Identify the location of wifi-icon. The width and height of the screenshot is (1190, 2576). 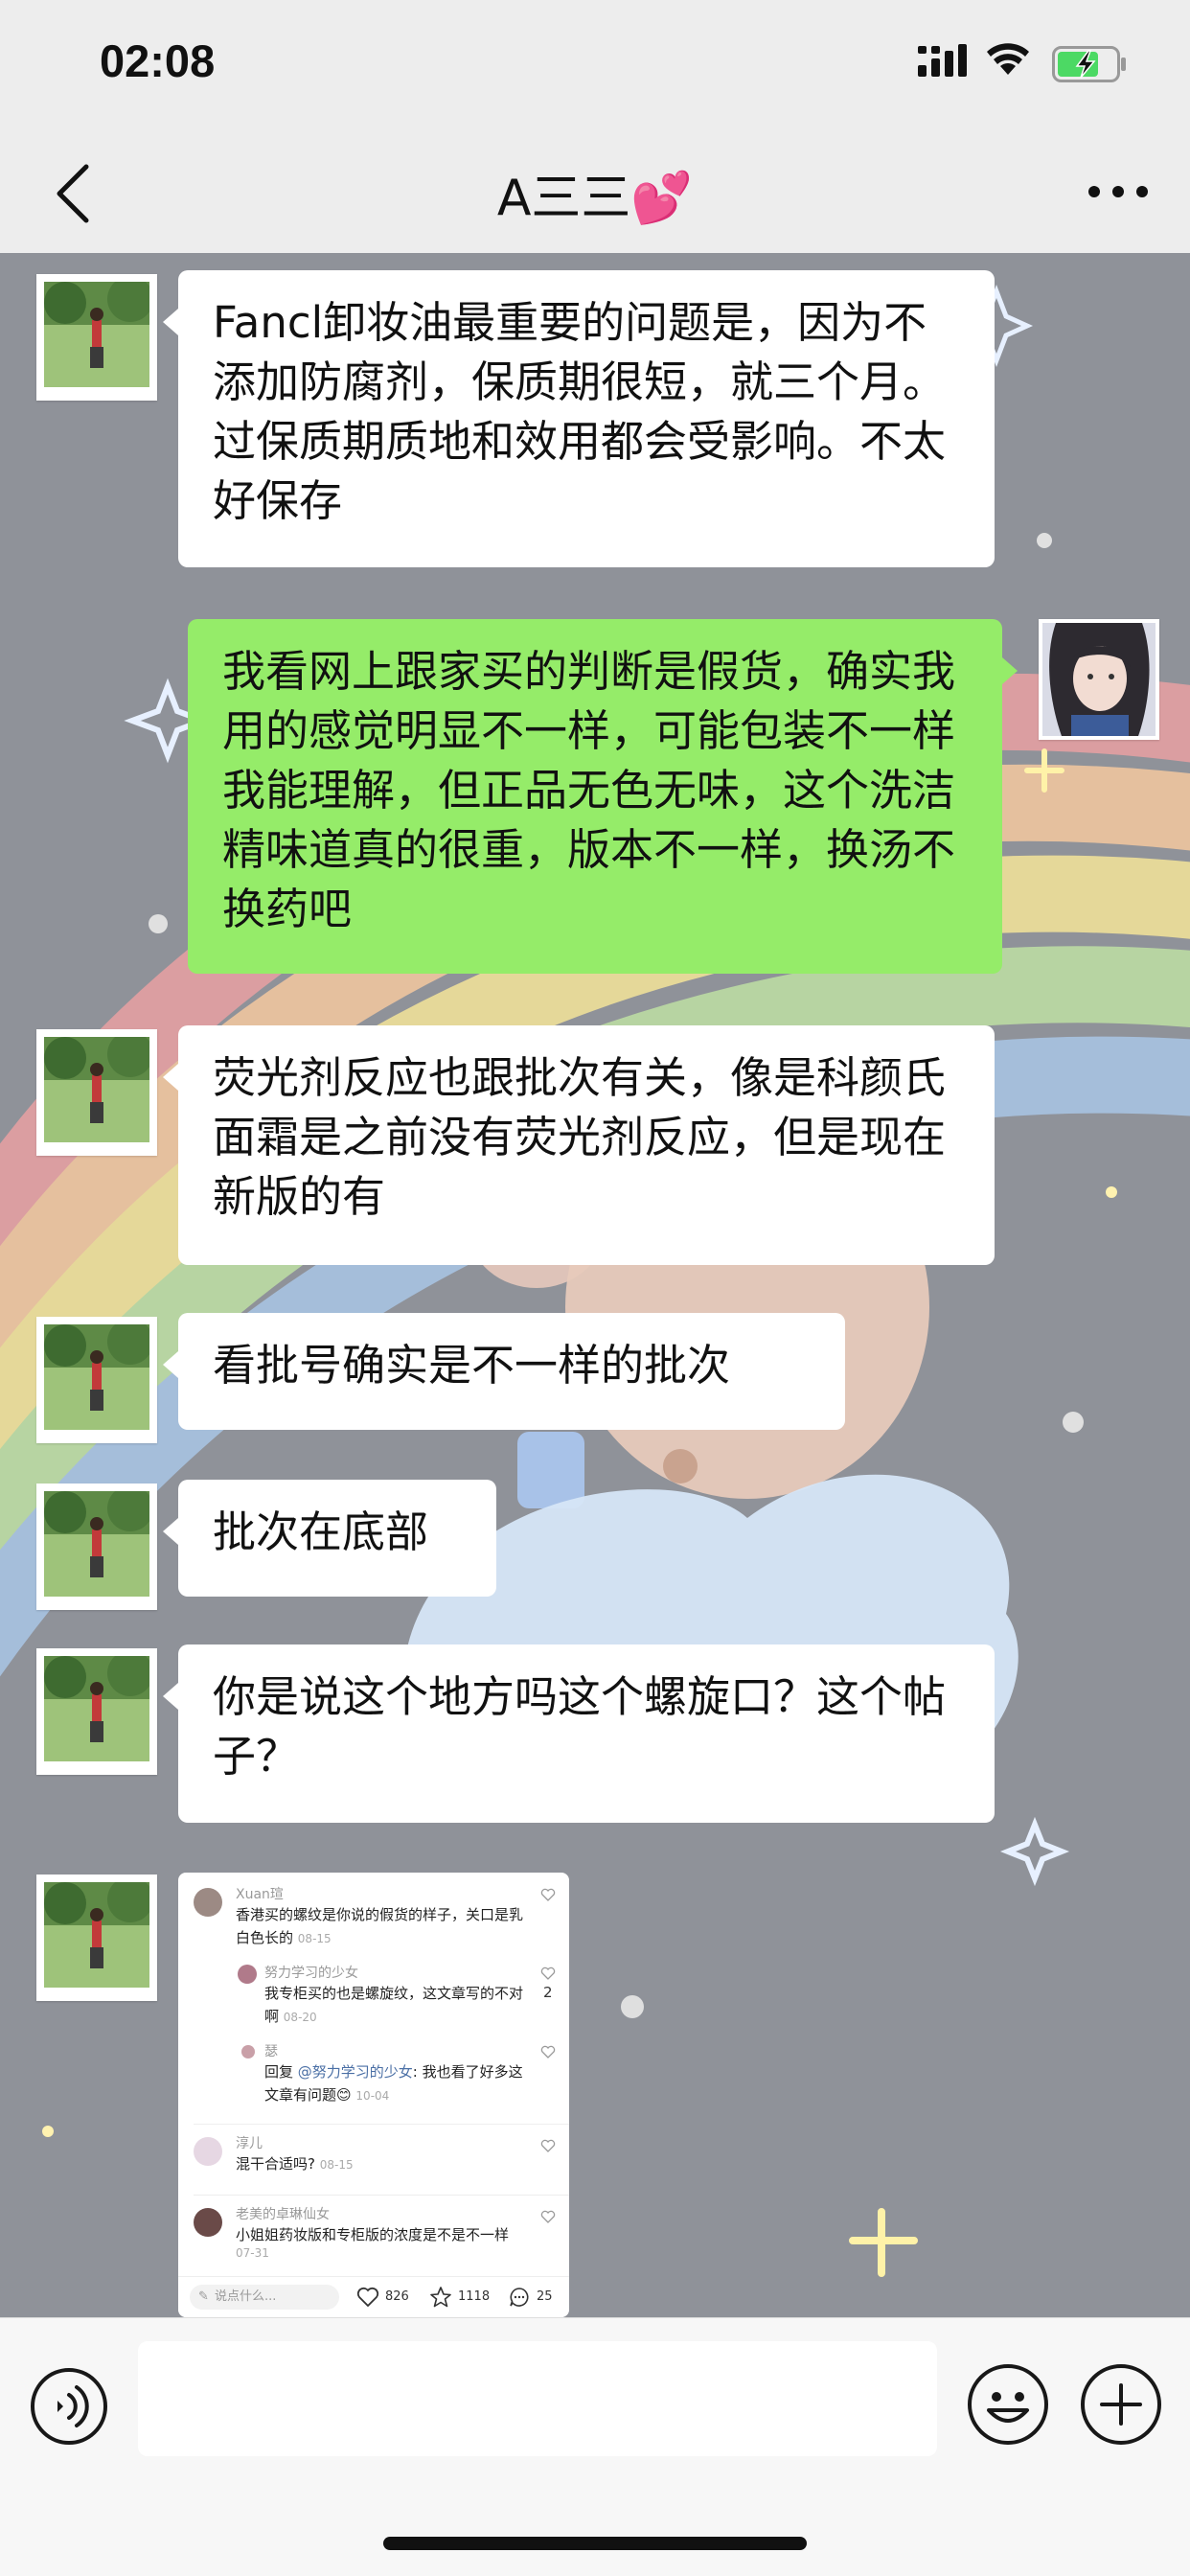
(1008, 59).